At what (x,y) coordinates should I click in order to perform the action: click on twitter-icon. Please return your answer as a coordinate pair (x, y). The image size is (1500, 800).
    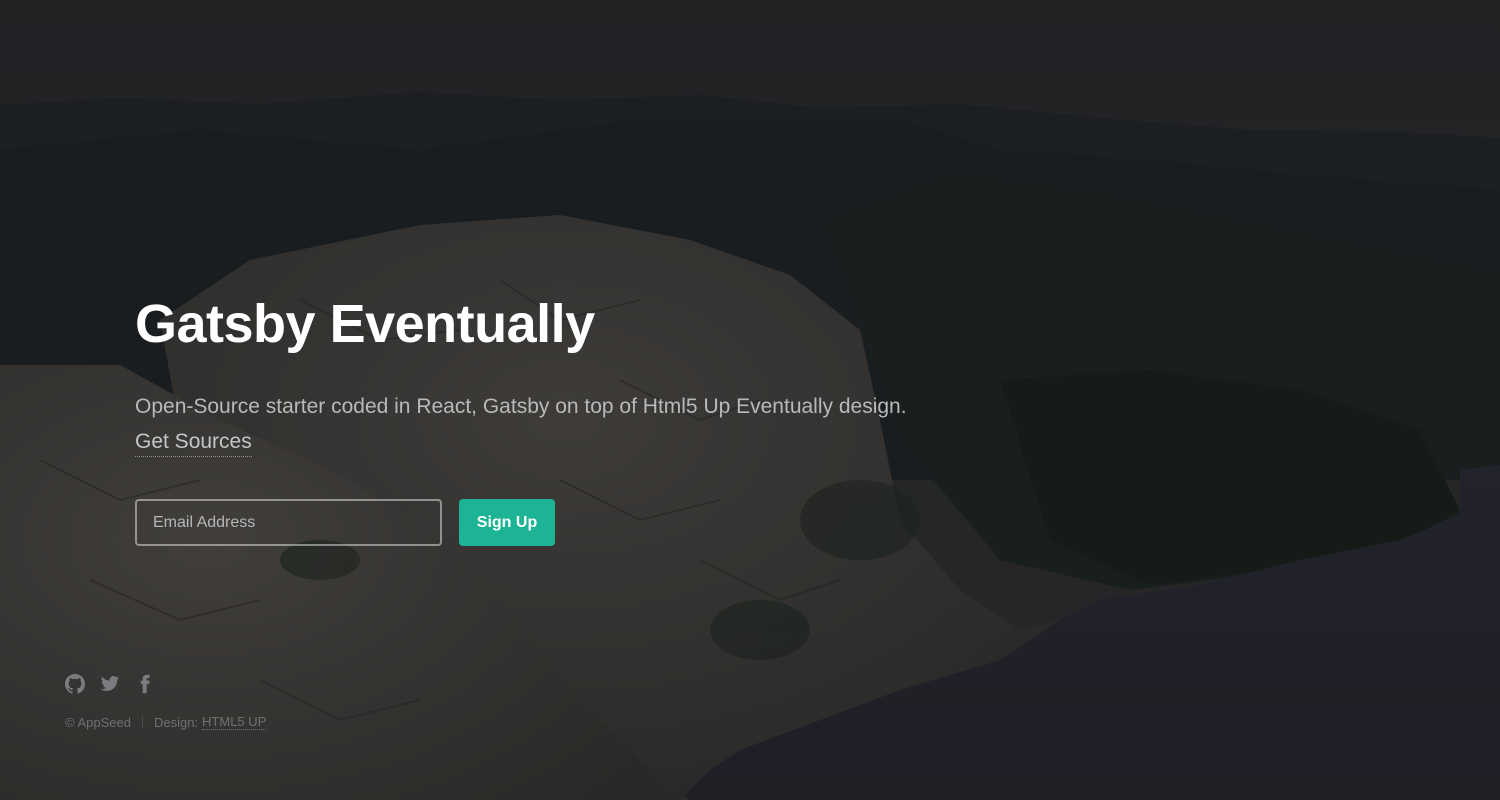
    Looking at the image, I should click on (110, 684).